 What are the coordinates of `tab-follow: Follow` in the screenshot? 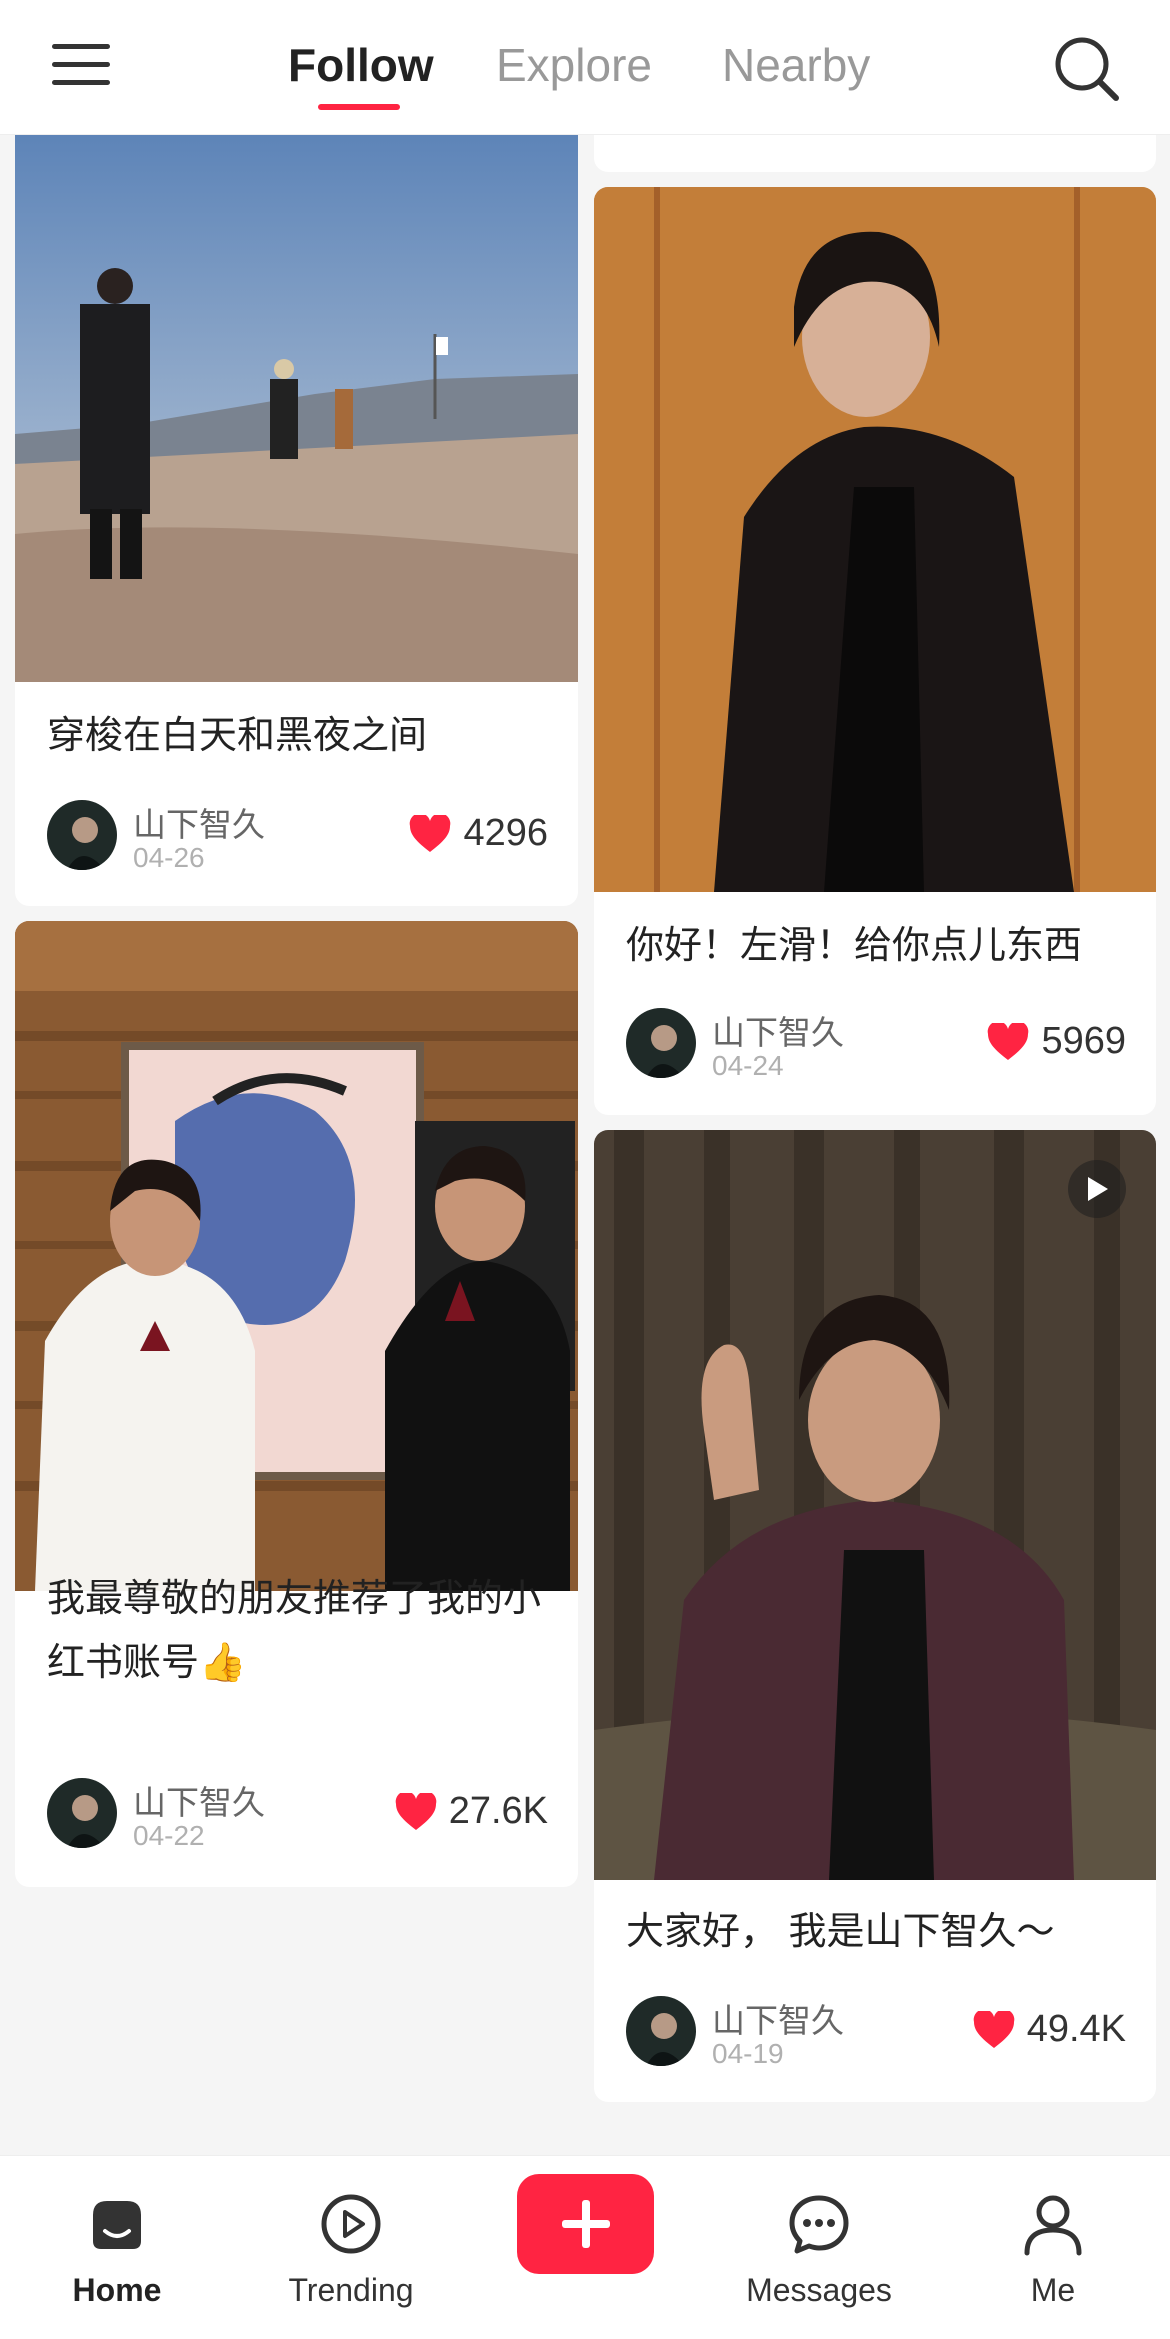 It's located at (361, 65).